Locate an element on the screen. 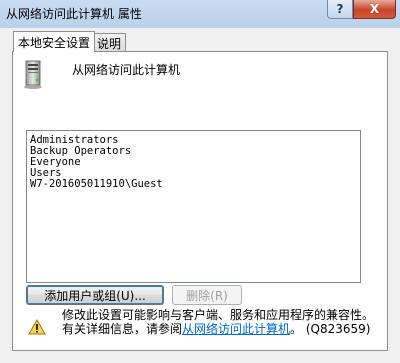 This screenshot has width=400, height=363. tab-explain: 说明 is located at coordinates (109, 42).